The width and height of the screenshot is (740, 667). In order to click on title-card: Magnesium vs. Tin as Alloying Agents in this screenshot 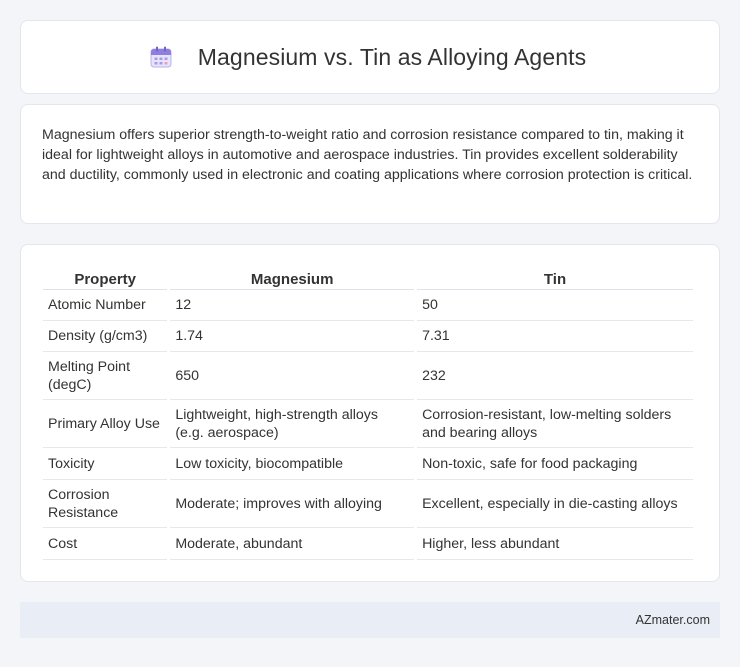, I will do `click(370, 57)`.